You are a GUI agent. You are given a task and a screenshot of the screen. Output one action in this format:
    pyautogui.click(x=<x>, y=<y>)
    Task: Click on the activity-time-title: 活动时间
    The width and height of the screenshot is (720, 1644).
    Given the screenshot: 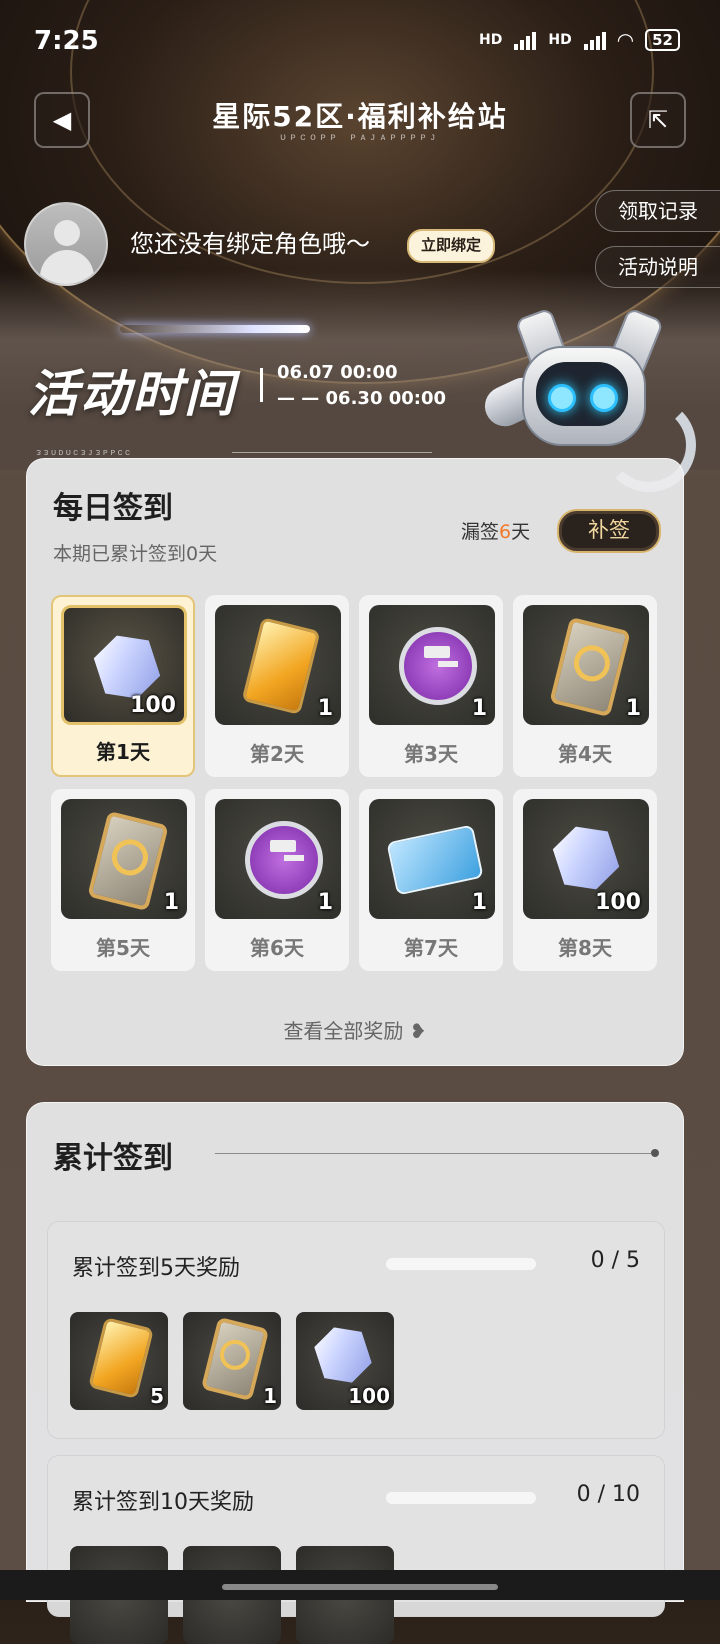 What is the action you would take?
    pyautogui.click(x=132, y=394)
    